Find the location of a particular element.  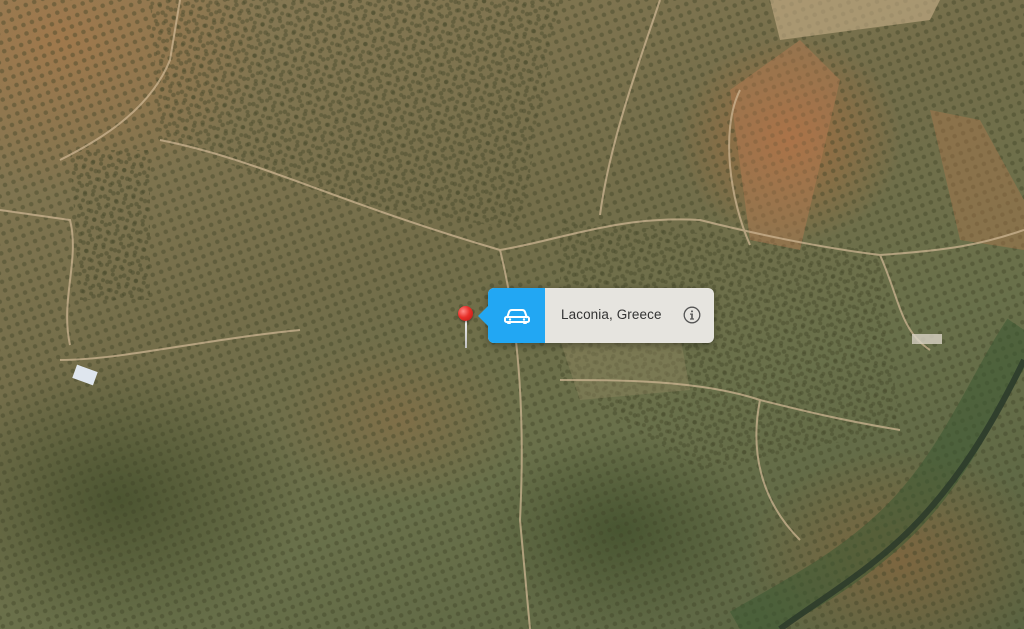

location-title: Laconia, Greece is located at coordinates (611, 314).